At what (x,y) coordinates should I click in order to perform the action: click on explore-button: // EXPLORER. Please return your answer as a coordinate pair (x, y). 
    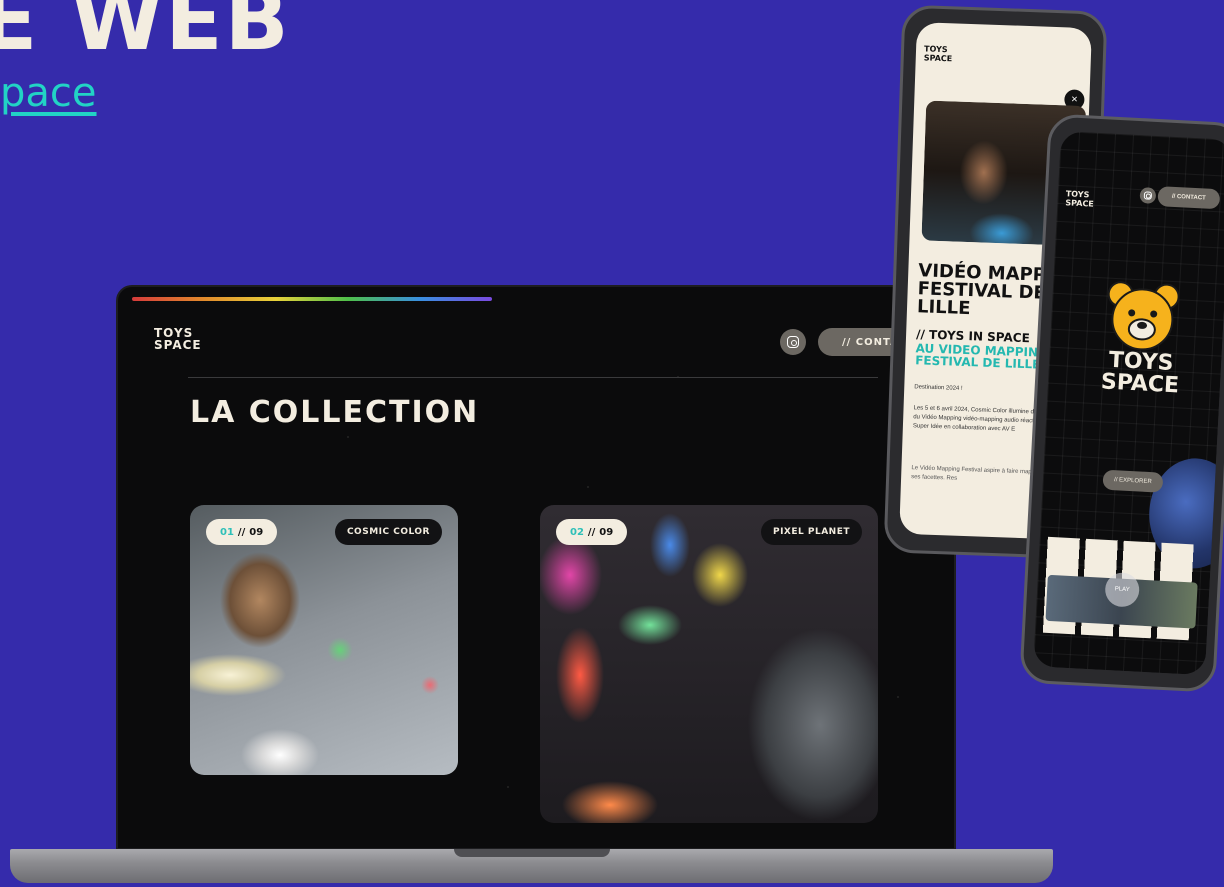
    Looking at the image, I should click on (1133, 481).